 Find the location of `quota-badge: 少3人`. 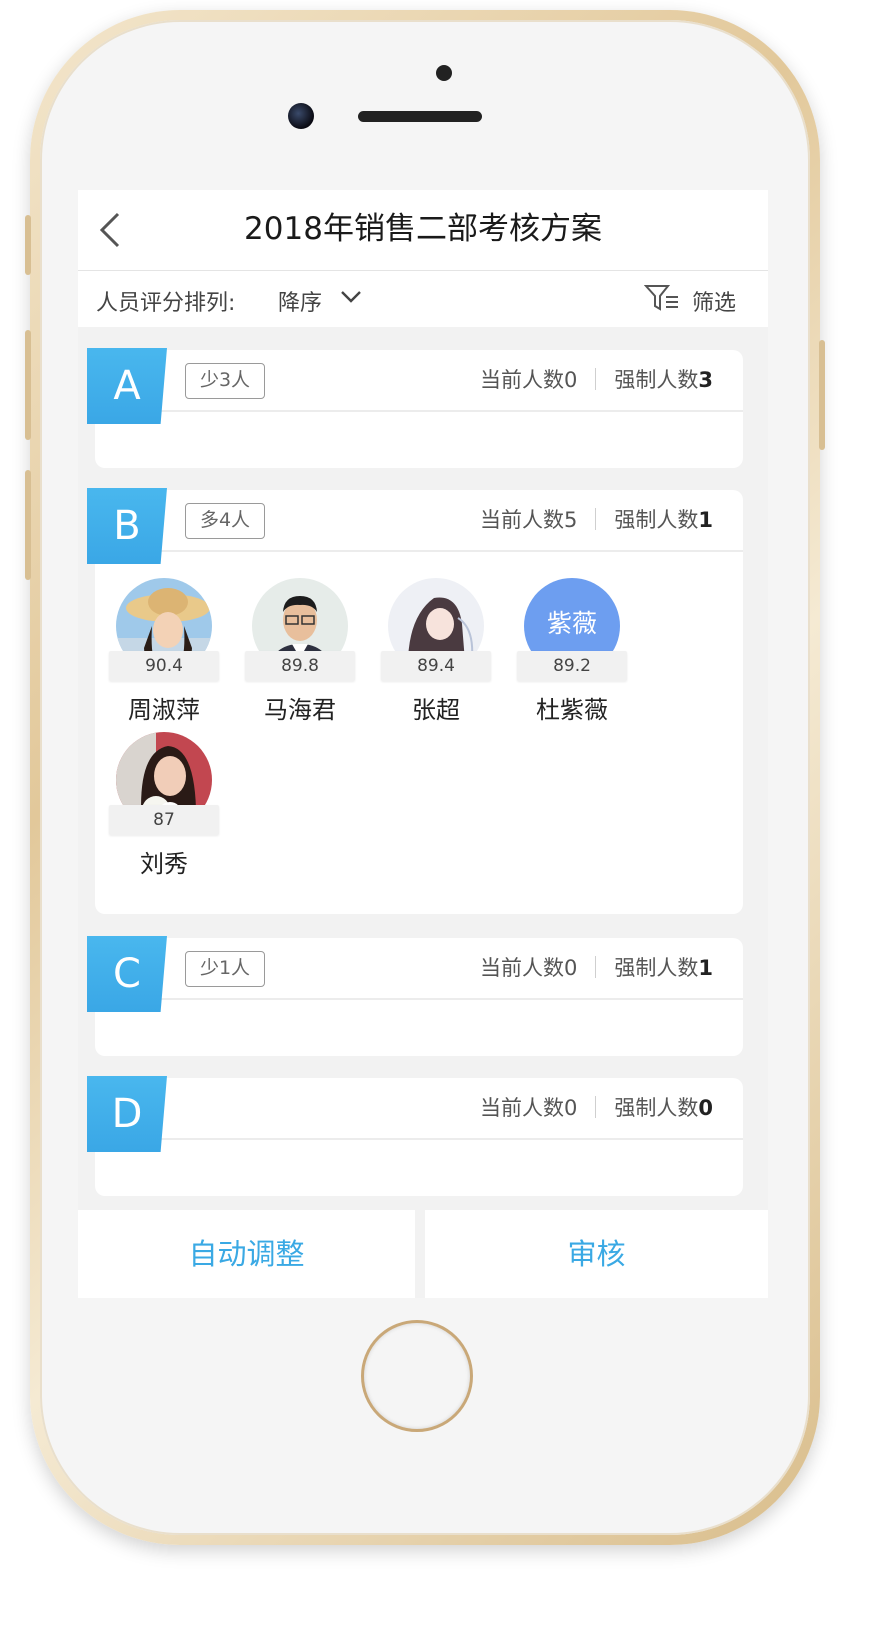

quota-badge: 少3人 is located at coordinates (225, 381).